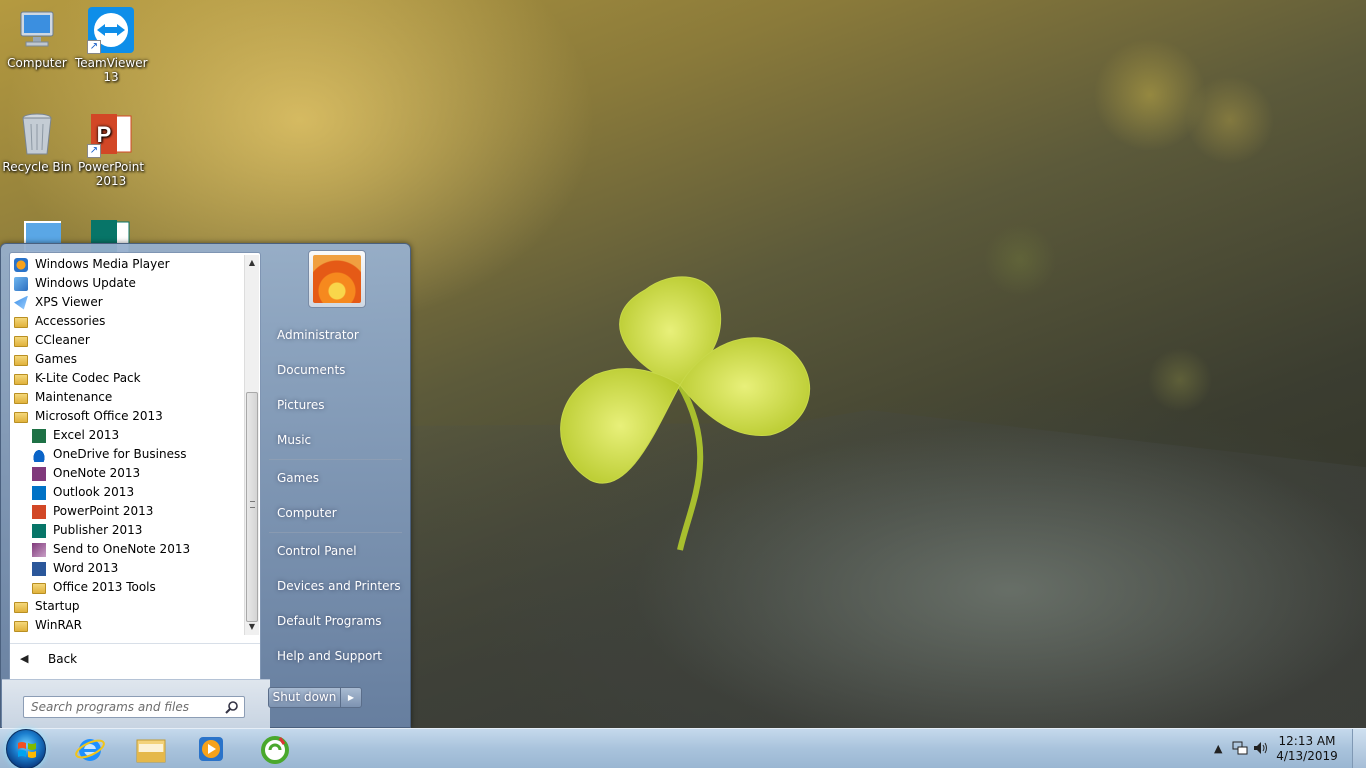 The image size is (1366, 768). I want to click on scrollbar-thumb, so click(252, 507).